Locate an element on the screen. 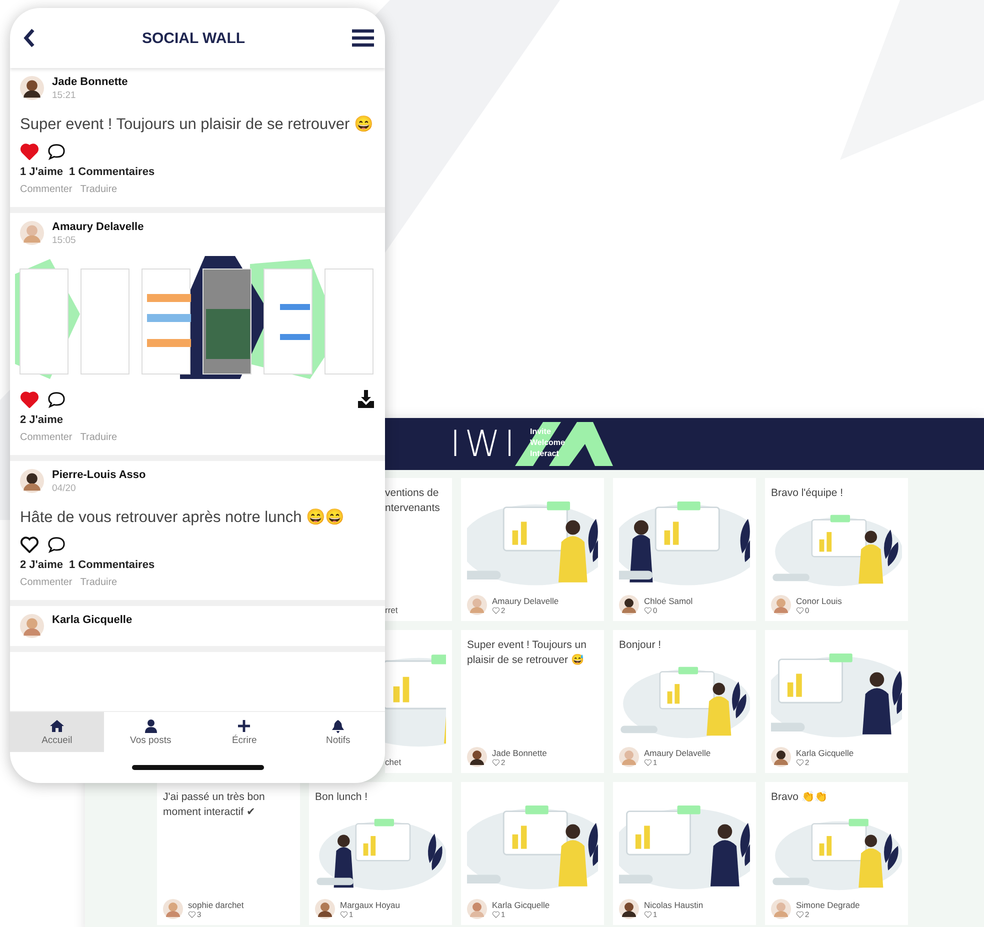 The height and width of the screenshot is (927, 984). card-message: Bonjour ! is located at coordinates (640, 645).